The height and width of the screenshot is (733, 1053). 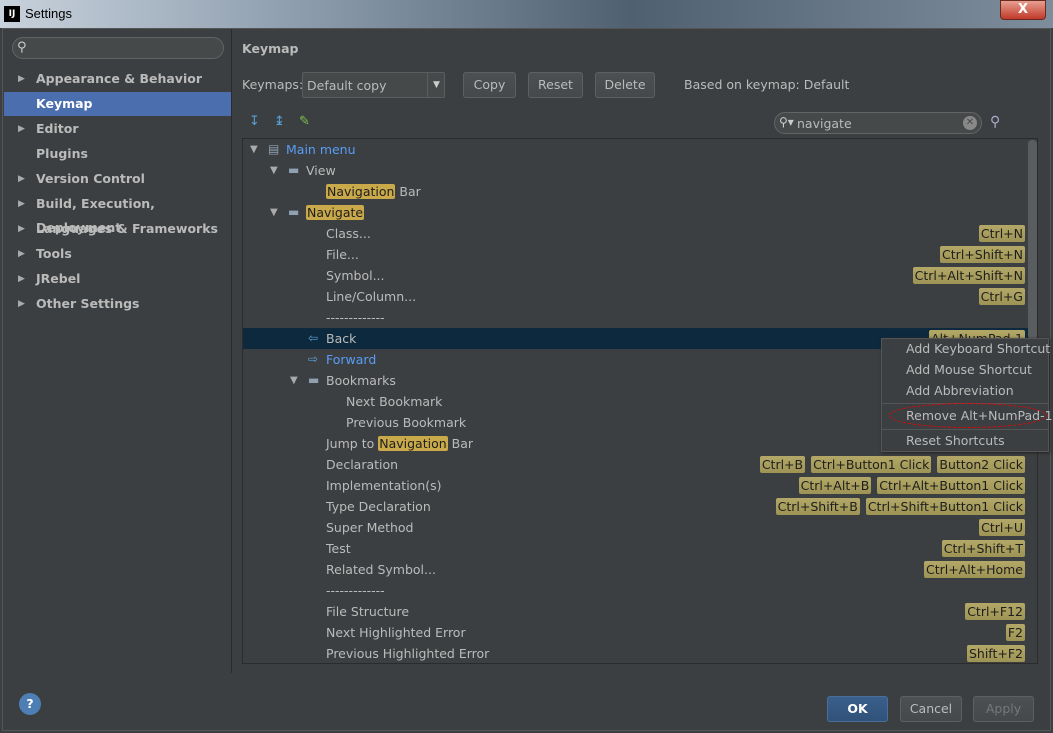 I want to click on tree-row: Symbol... Ctrl+Alt+Shift+N, so click(x=640, y=275).